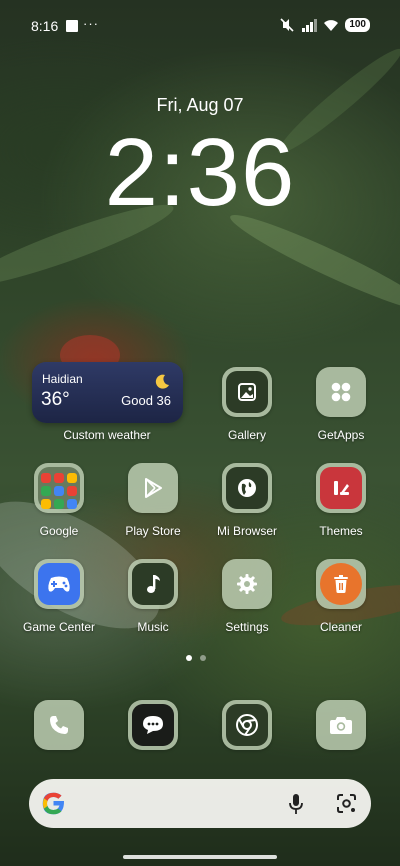  I want to click on chrome-icon, so click(247, 725).